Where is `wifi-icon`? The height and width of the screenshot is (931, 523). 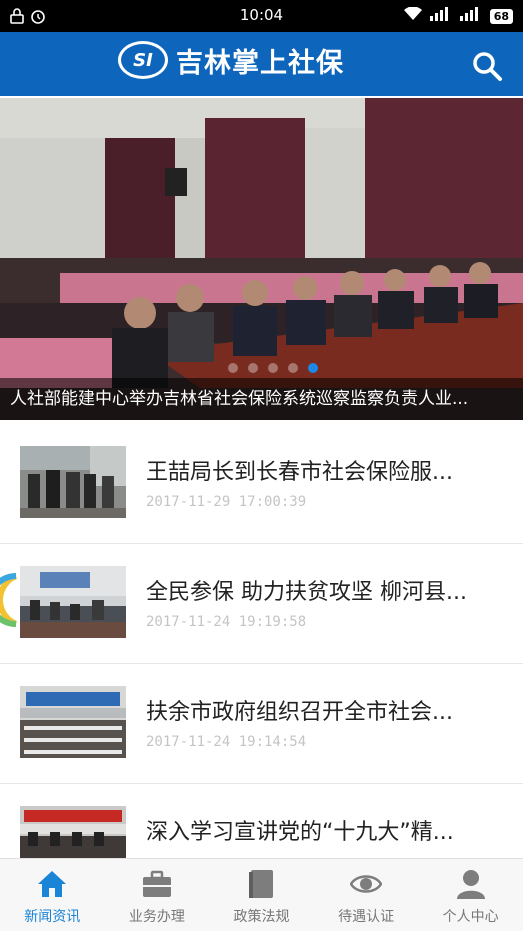
wifi-icon is located at coordinates (412, 15).